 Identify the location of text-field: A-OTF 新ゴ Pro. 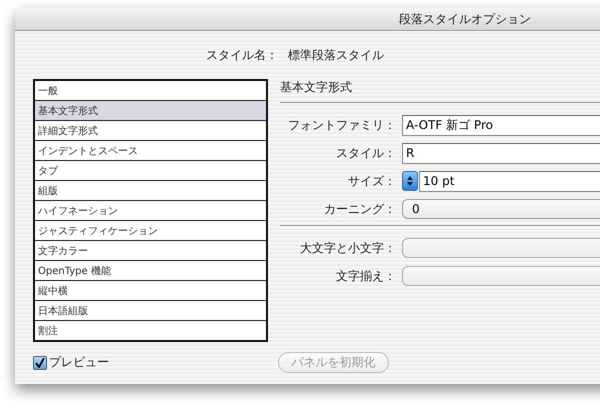
(501, 125).